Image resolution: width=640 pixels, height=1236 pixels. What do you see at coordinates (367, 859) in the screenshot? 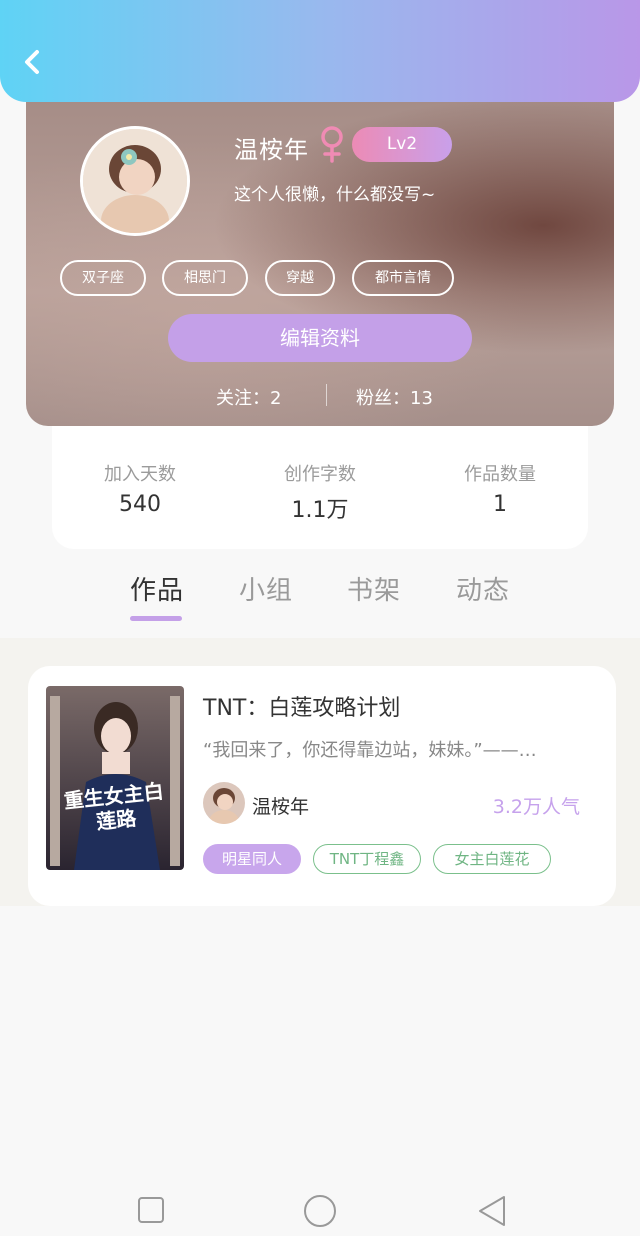
I see `work-tag: TNT丁程鑫` at bounding box center [367, 859].